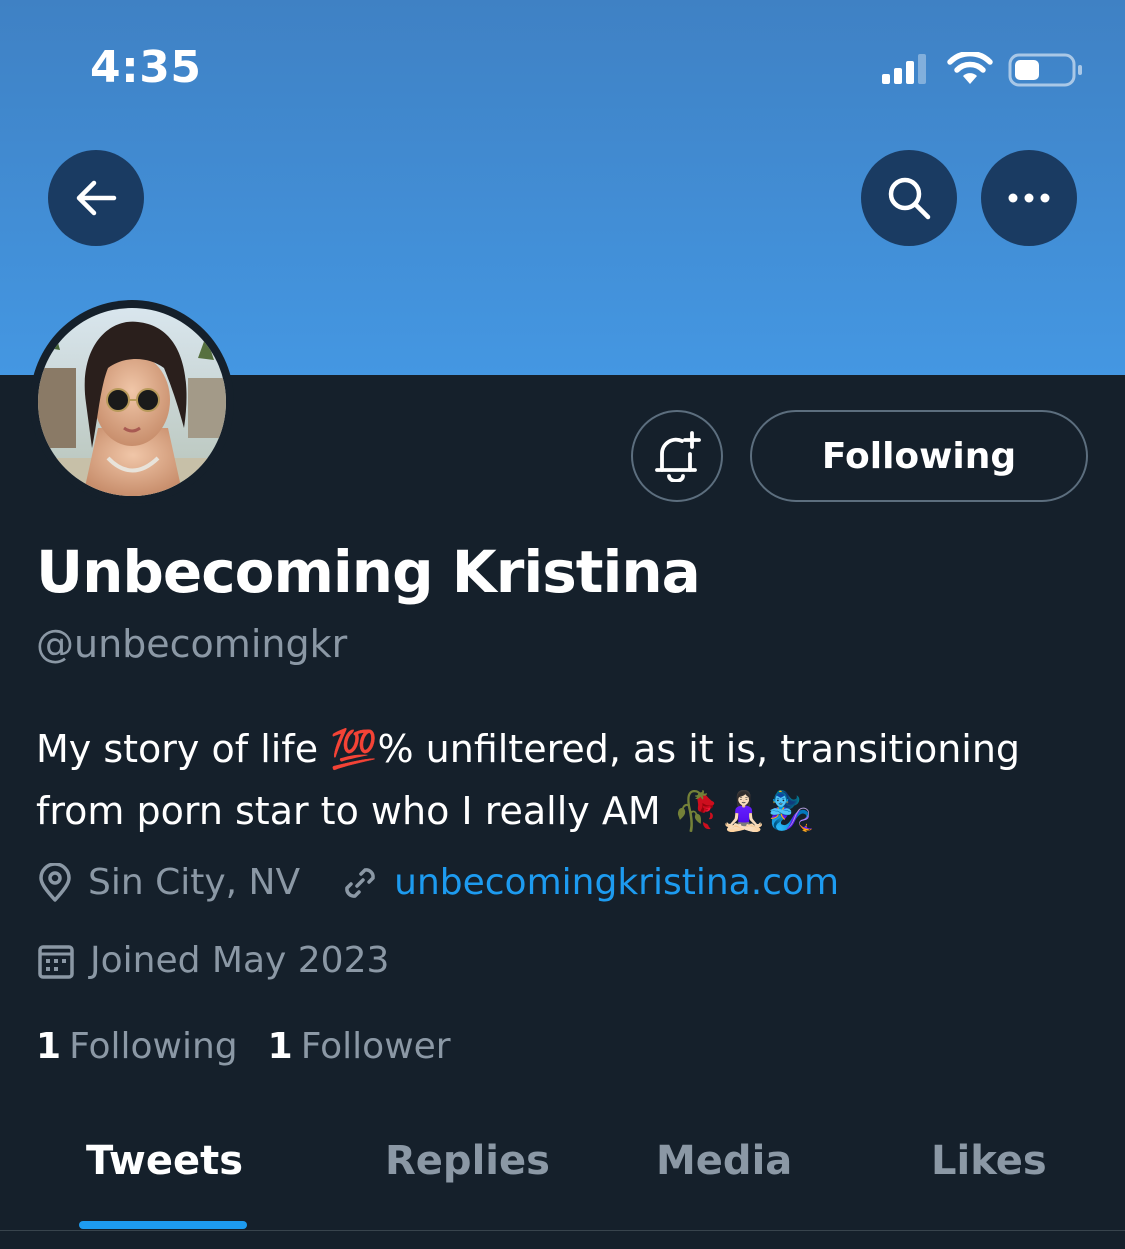  I want to click on cellular-signal-icon, so click(904, 69).